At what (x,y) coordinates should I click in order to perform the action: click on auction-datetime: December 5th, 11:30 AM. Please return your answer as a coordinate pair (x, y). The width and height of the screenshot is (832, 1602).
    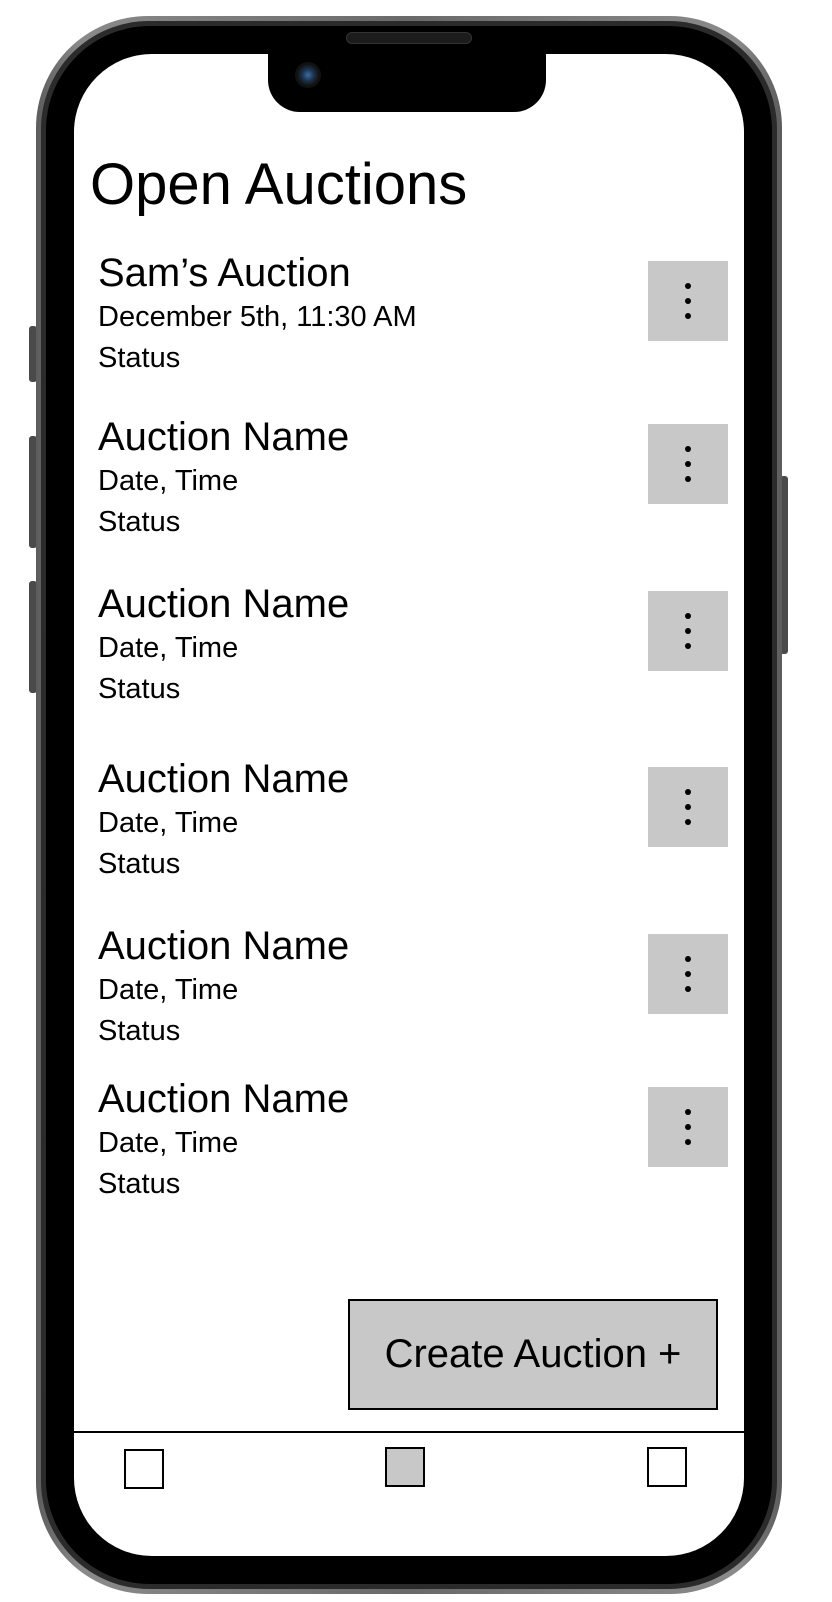
    Looking at the image, I should click on (257, 317).